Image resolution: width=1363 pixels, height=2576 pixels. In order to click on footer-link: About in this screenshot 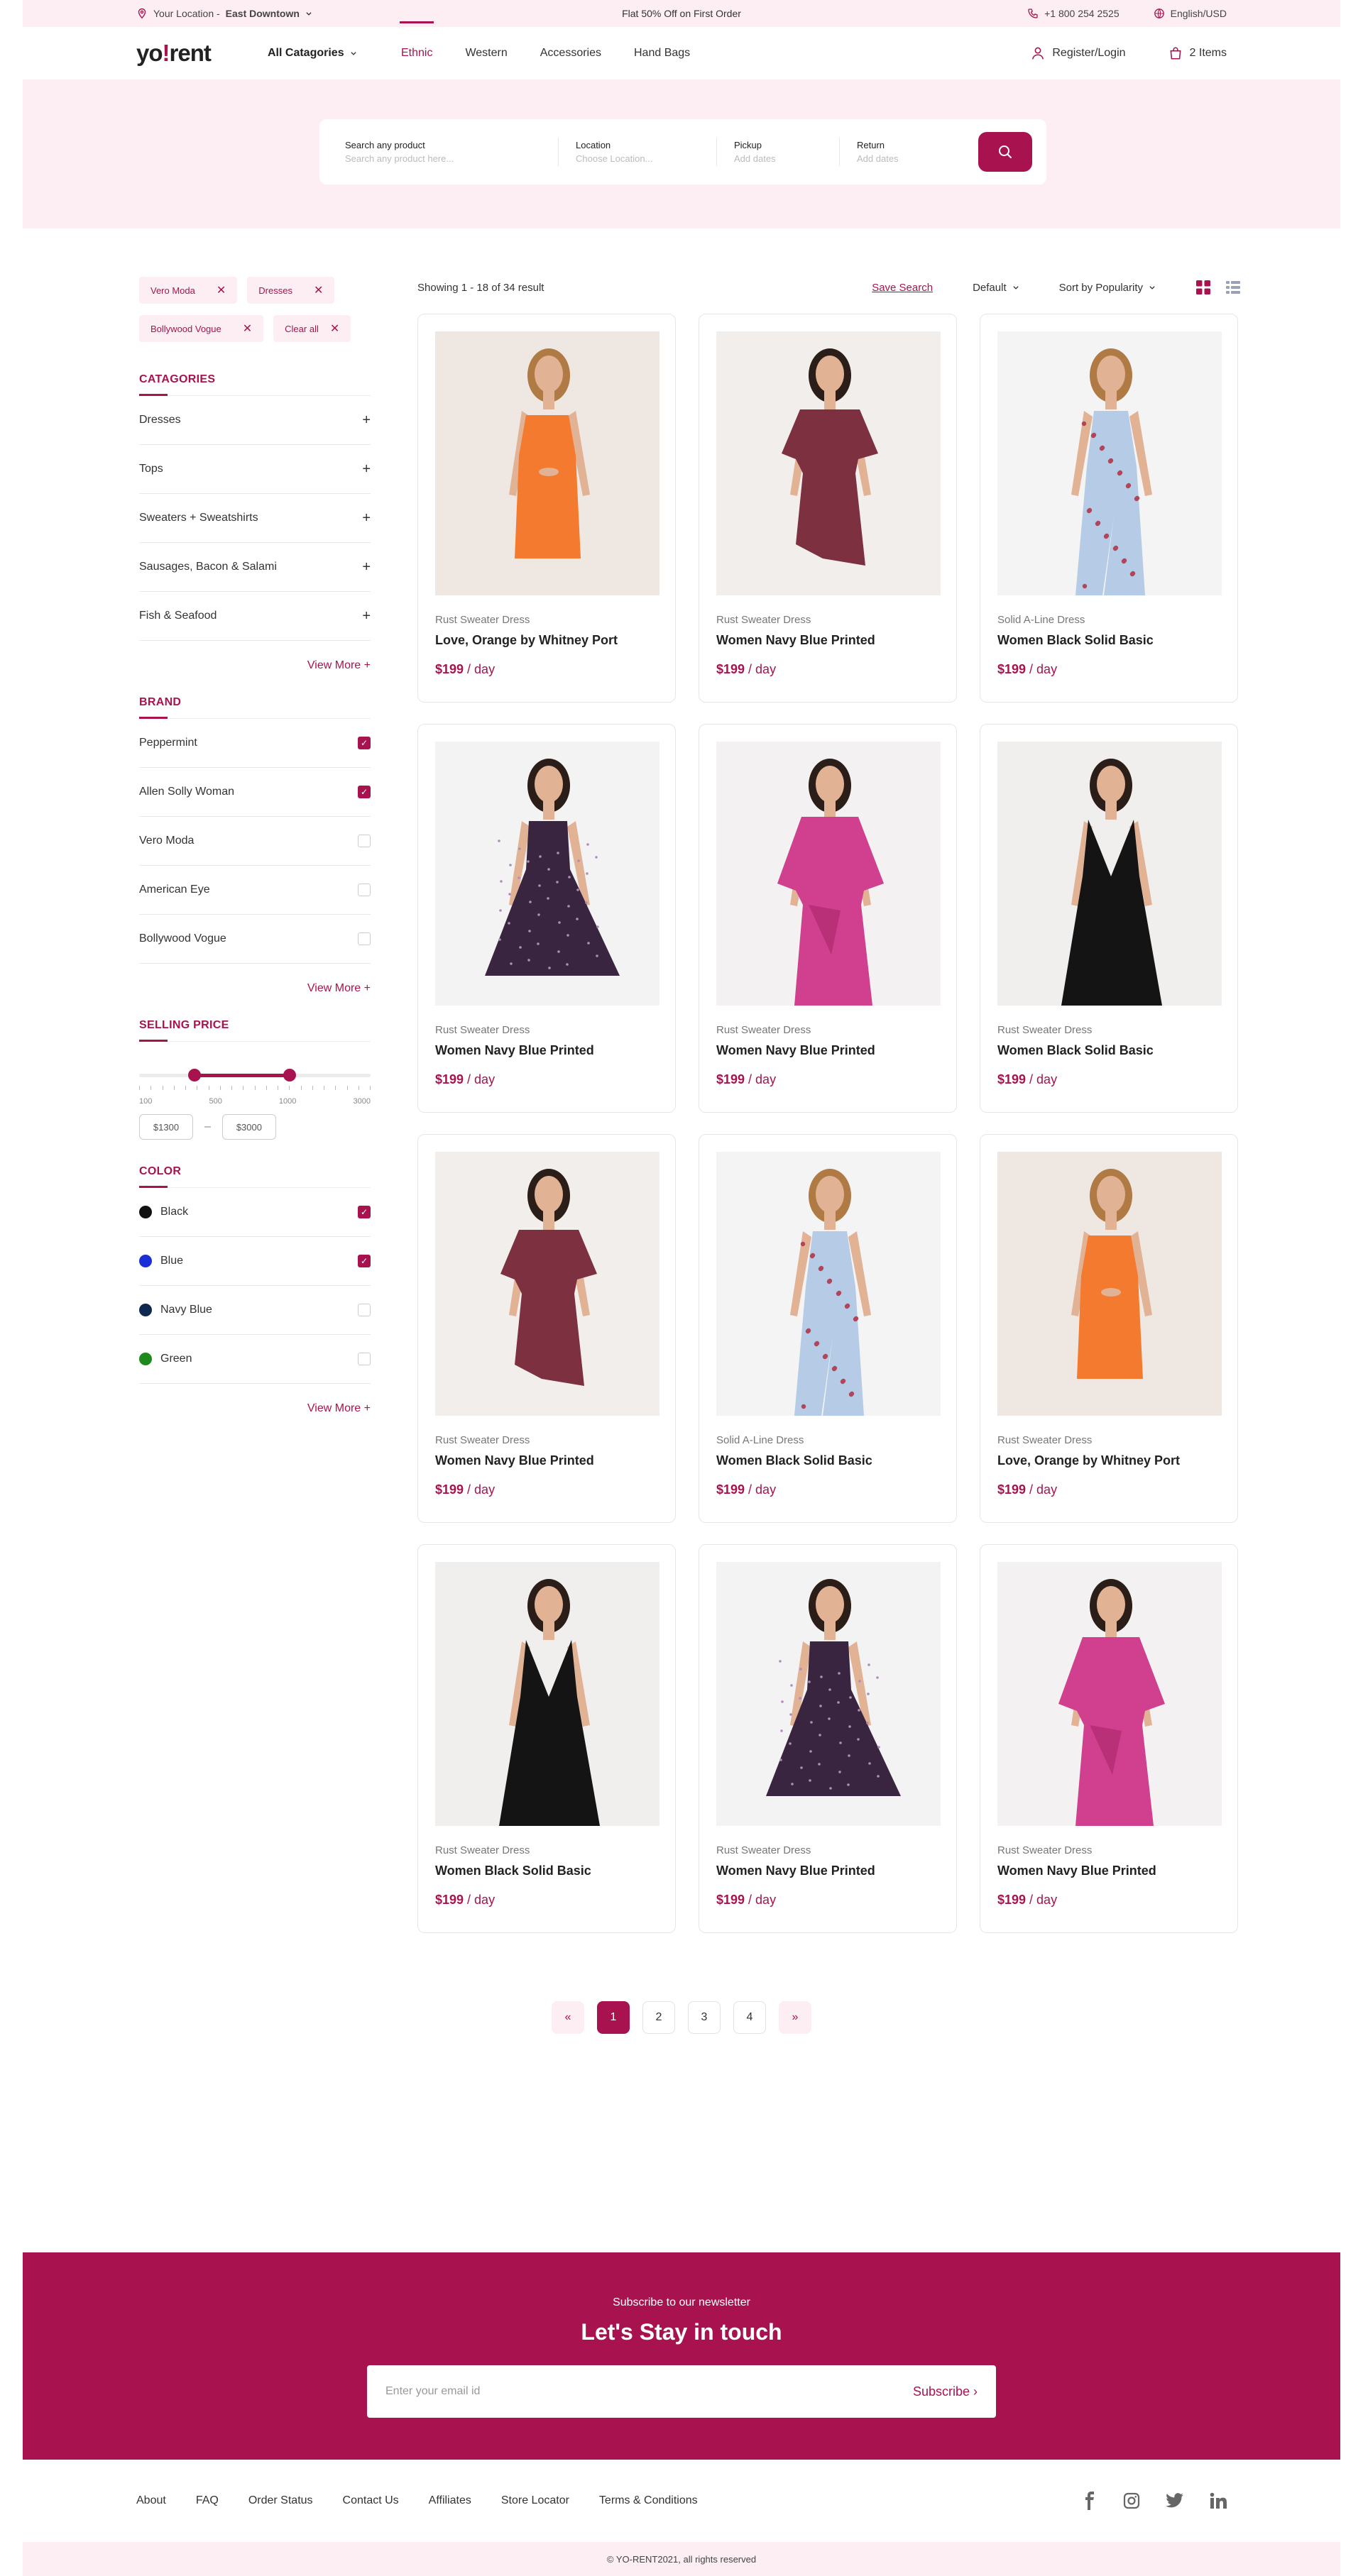, I will do `click(151, 2500)`.